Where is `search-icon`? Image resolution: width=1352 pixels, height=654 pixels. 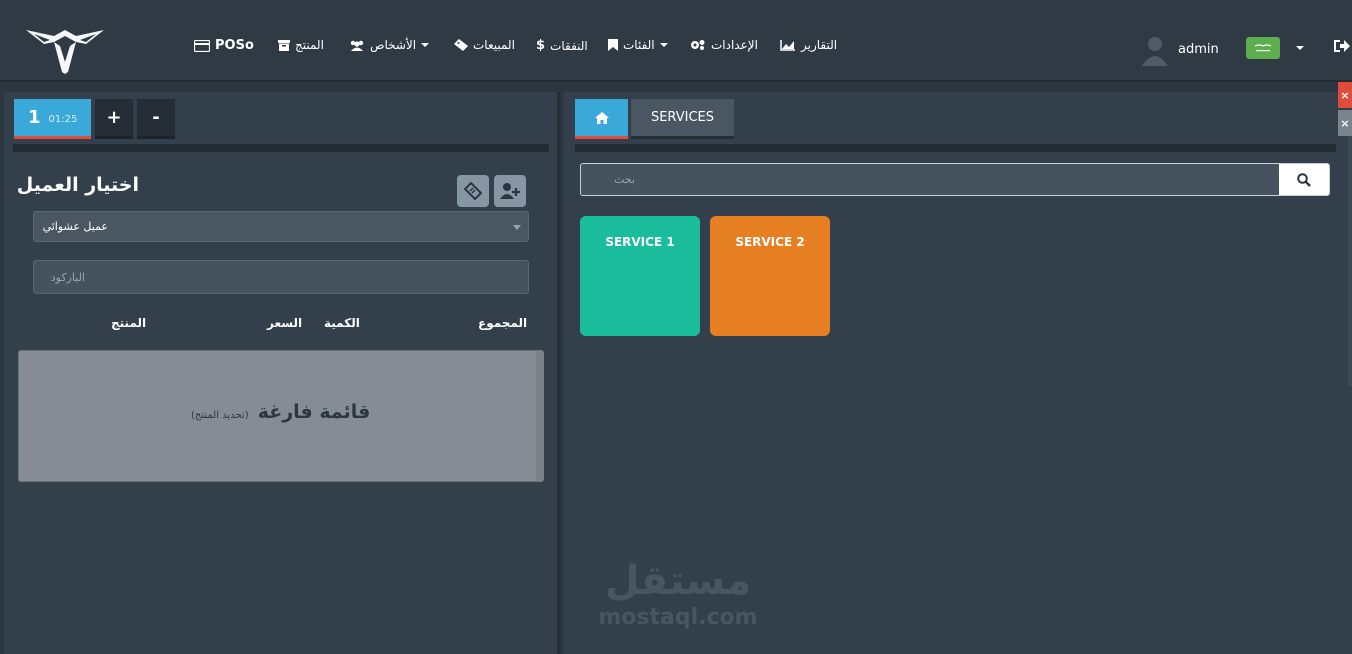 search-icon is located at coordinates (1304, 179).